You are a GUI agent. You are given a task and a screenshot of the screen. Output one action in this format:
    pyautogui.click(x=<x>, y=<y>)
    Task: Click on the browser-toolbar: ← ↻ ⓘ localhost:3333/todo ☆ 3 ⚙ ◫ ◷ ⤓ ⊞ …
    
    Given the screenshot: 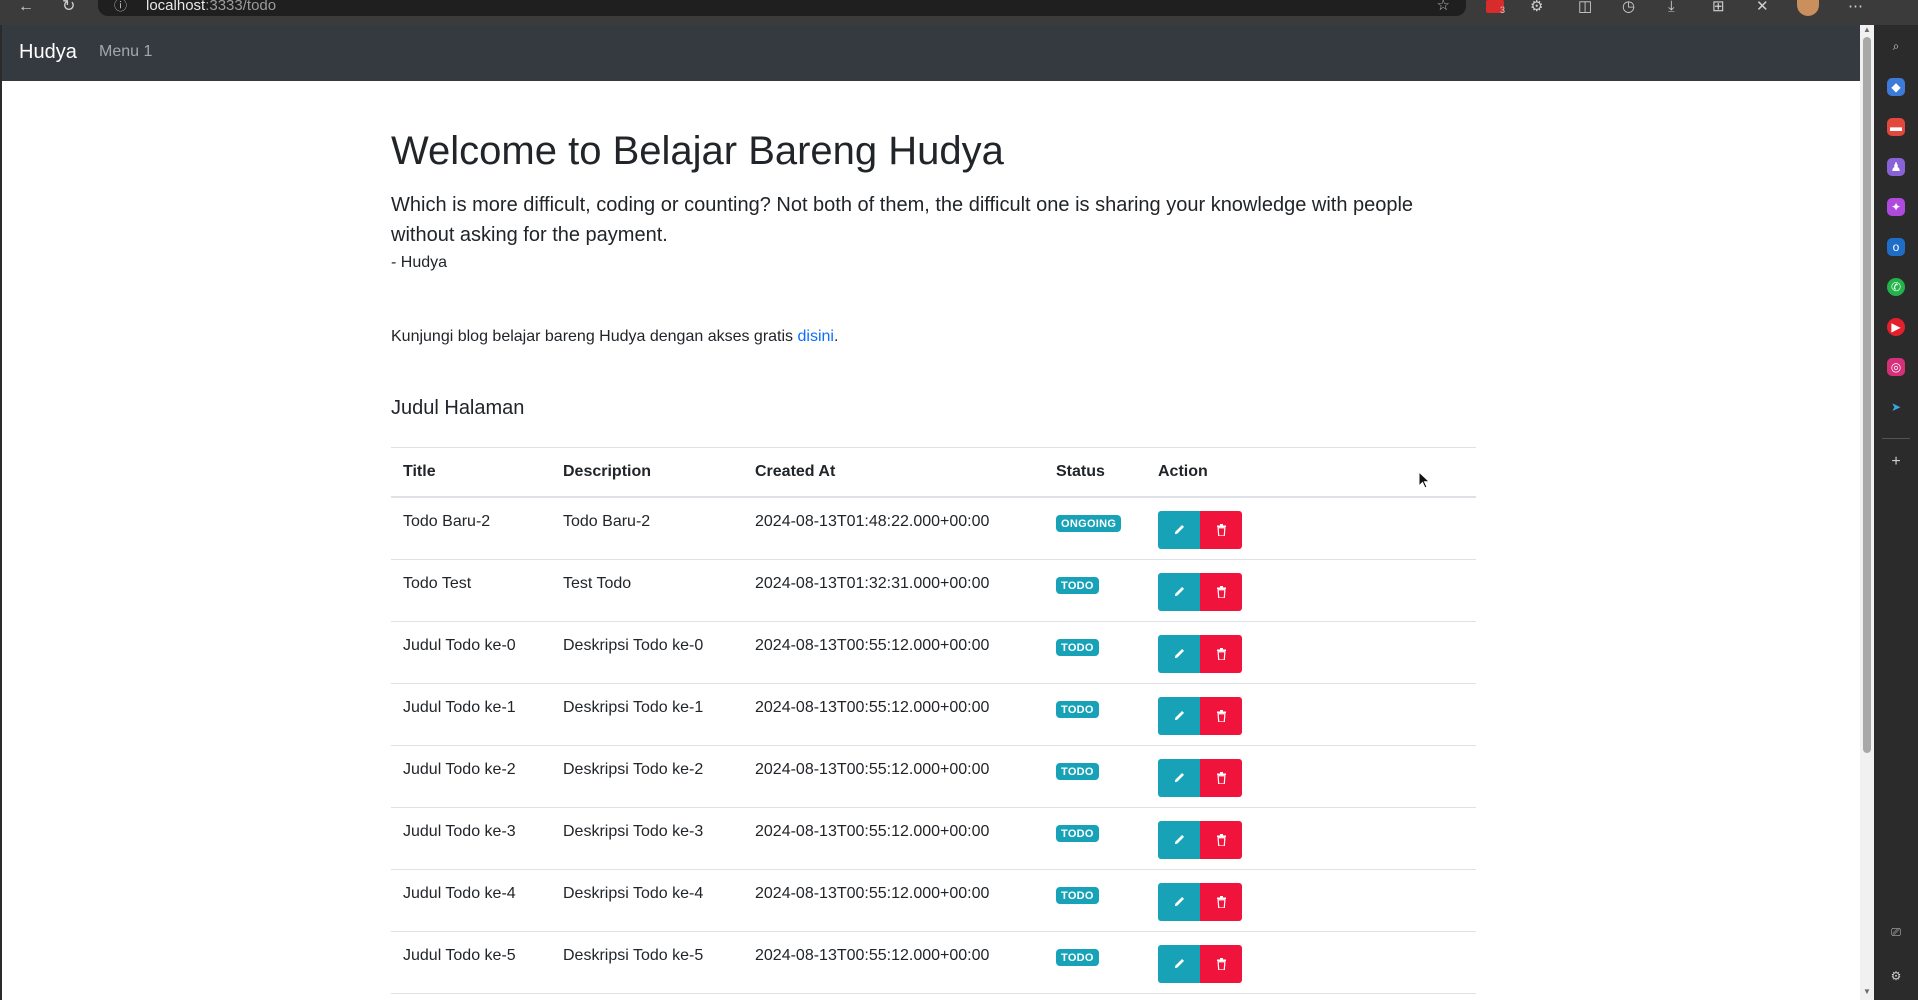 What is the action you would take?
    pyautogui.click(x=959, y=12)
    